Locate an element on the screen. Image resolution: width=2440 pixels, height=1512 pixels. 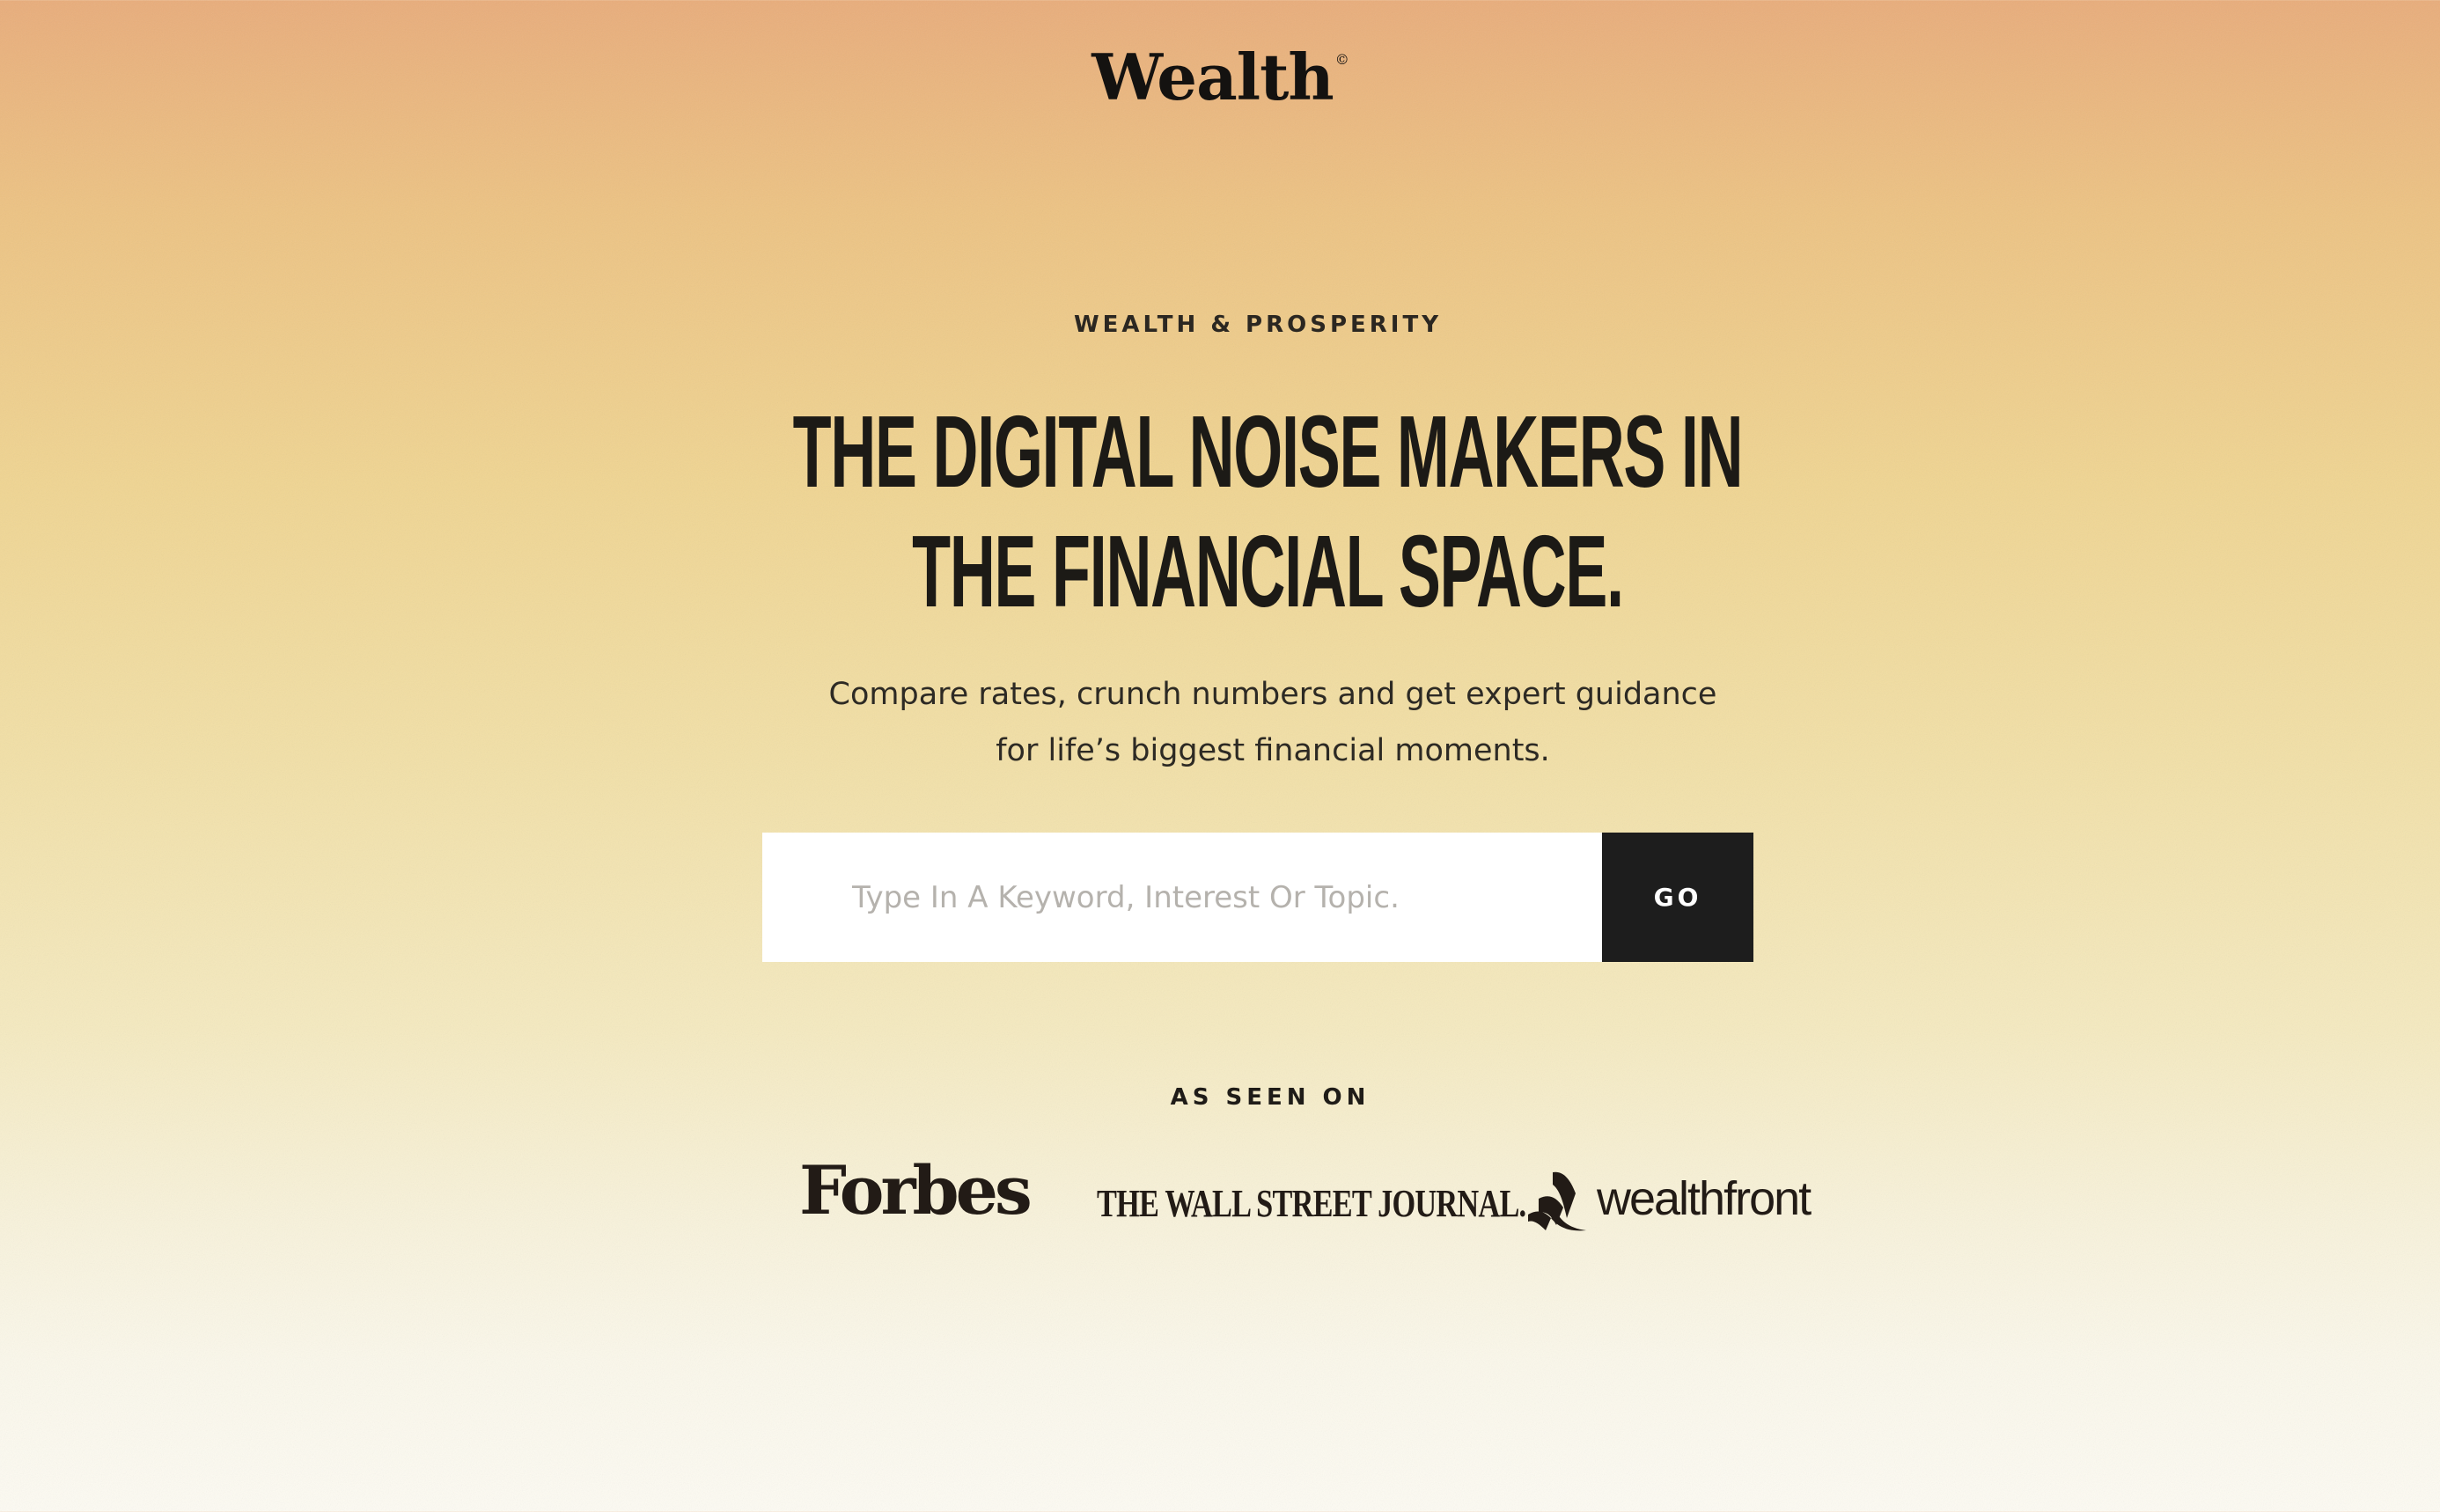
forbes-logo: Forbes is located at coordinates (916, 1190).